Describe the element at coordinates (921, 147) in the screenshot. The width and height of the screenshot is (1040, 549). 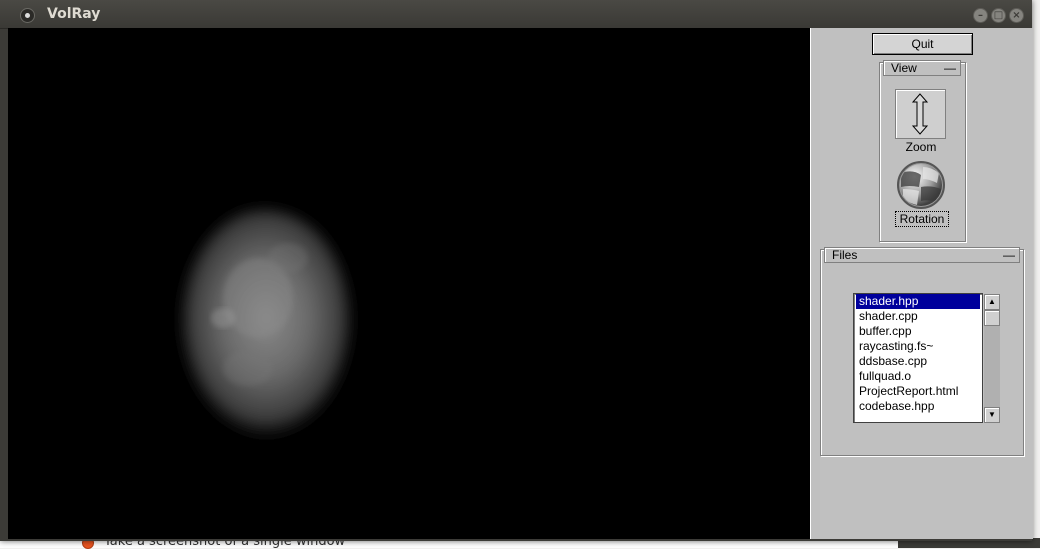
I see `zoom-label: Zoom` at that location.